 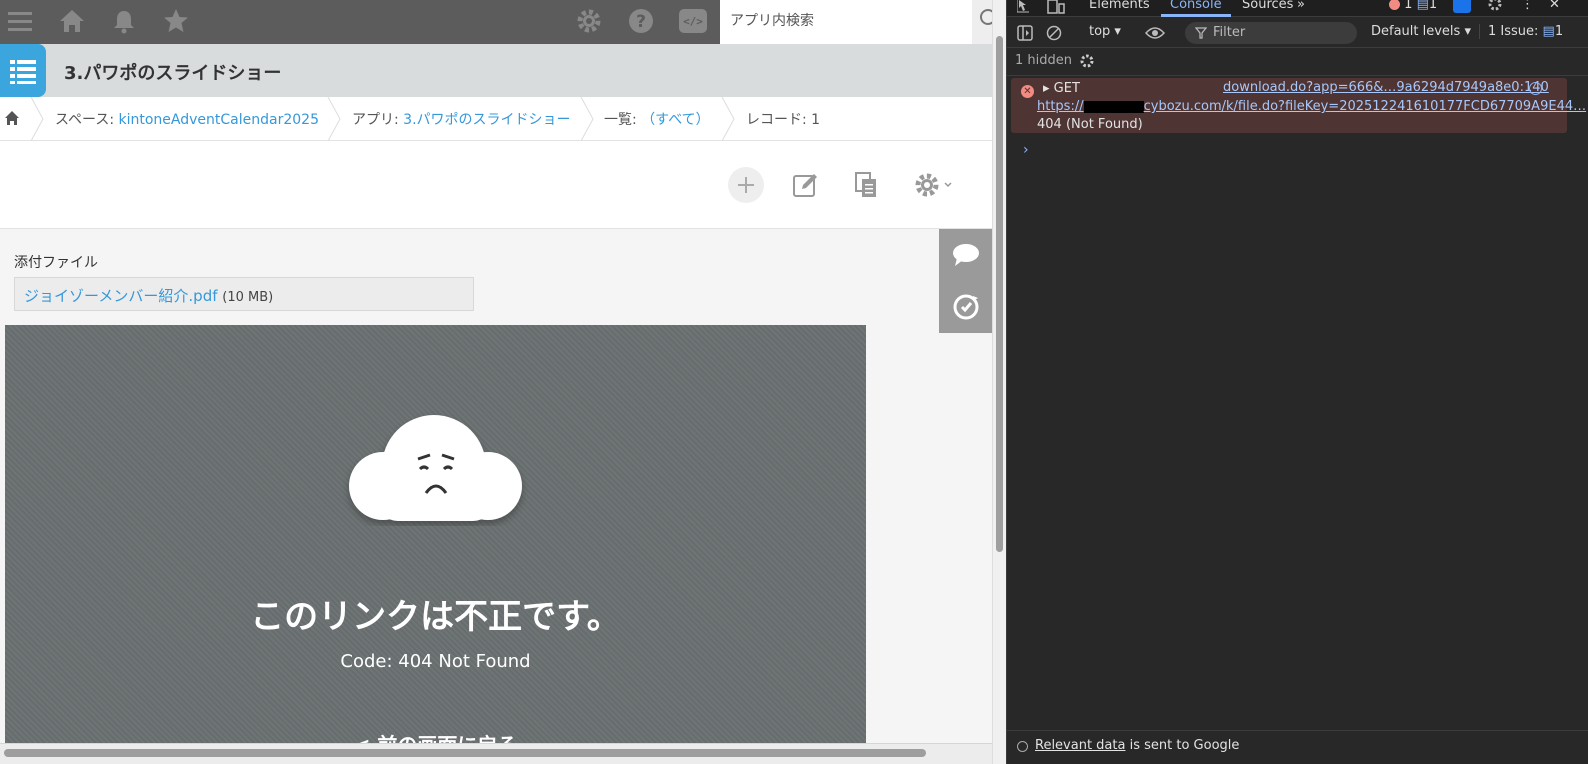 What do you see at coordinates (1080, 745) in the screenshot?
I see `relevant-data-link: Relevant data` at bounding box center [1080, 745].